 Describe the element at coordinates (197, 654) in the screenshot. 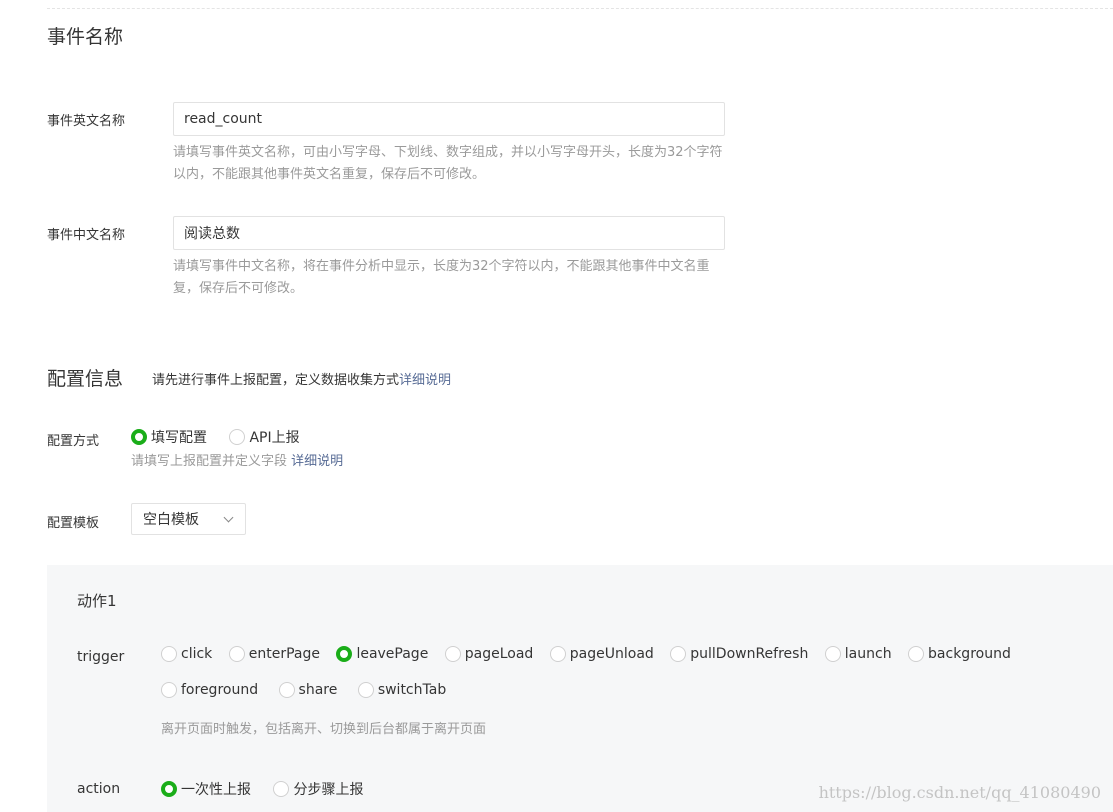

I see `trigger-option-label: click` at that location.